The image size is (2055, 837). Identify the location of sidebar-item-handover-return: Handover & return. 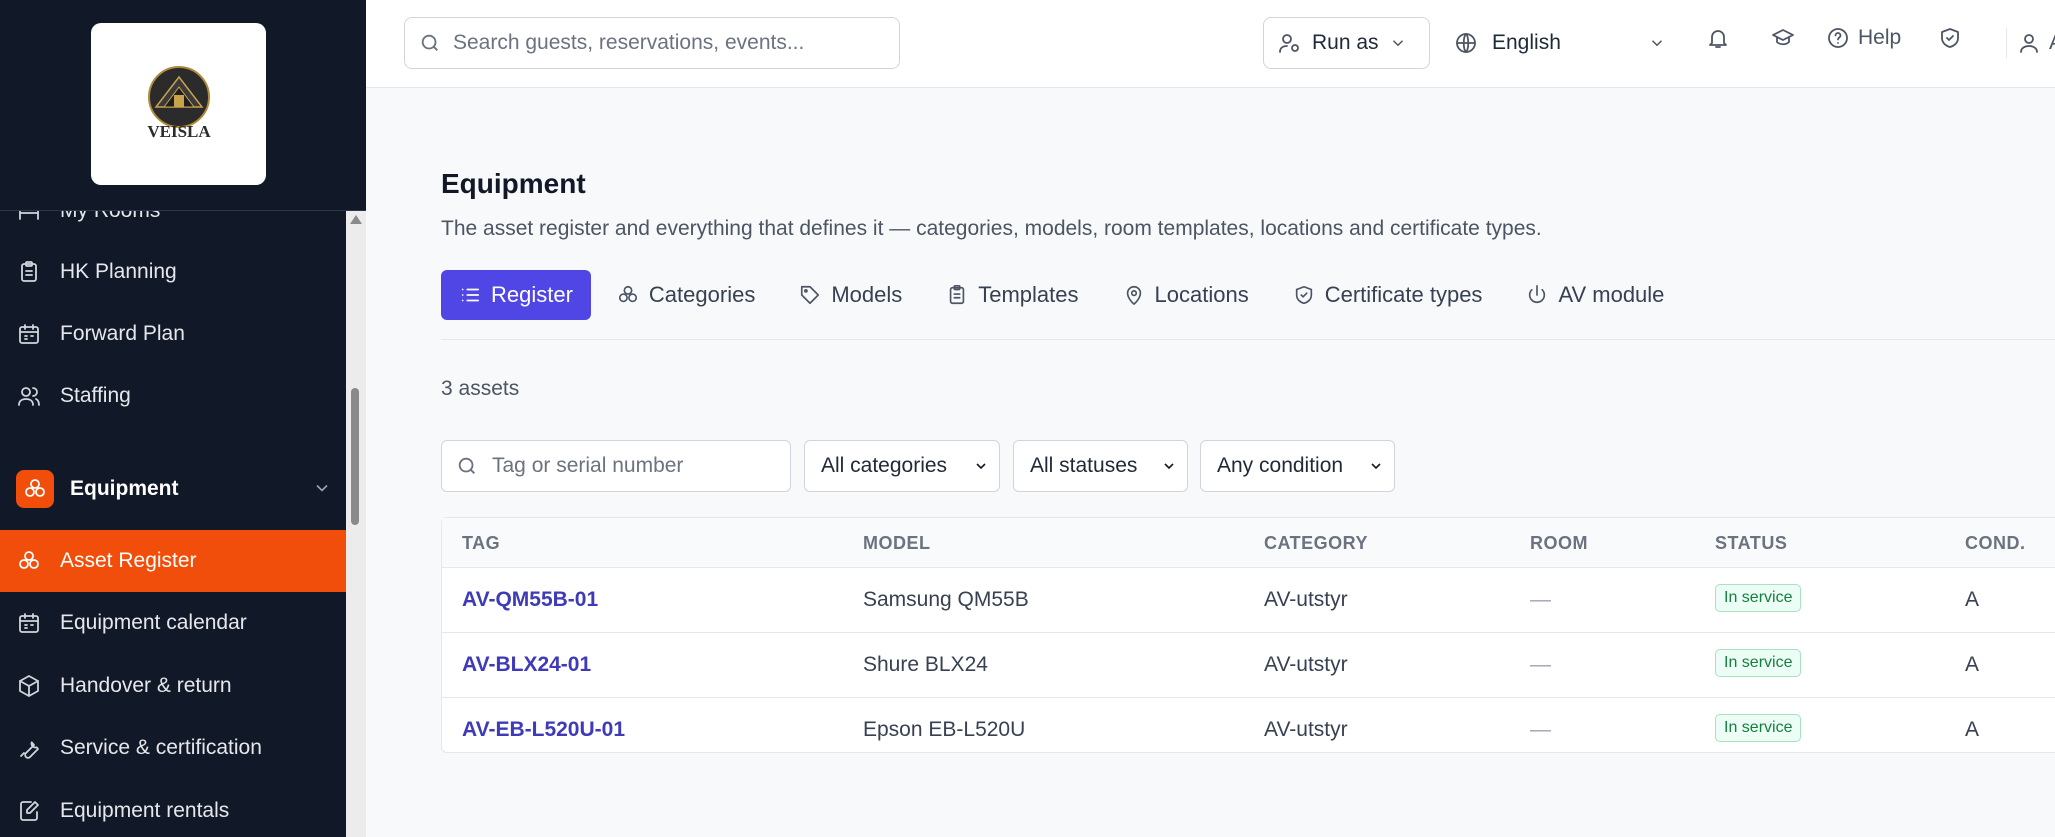
(173, 686).